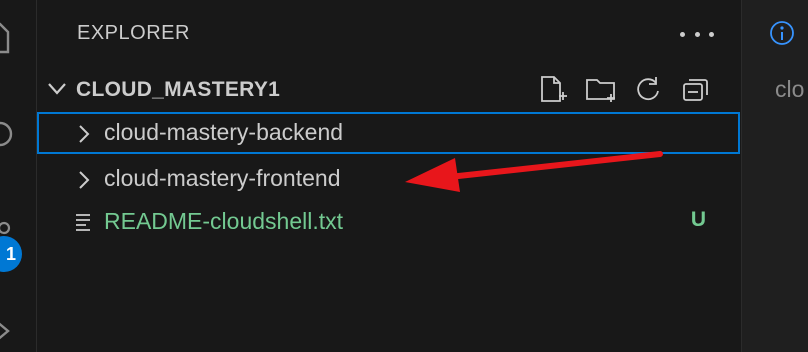 Image resolution: width=808 pixels, height=352 pixels. Describe the element at coordinates (682, 34) in the screenshot. I see `ellipsis-icon` at that location.